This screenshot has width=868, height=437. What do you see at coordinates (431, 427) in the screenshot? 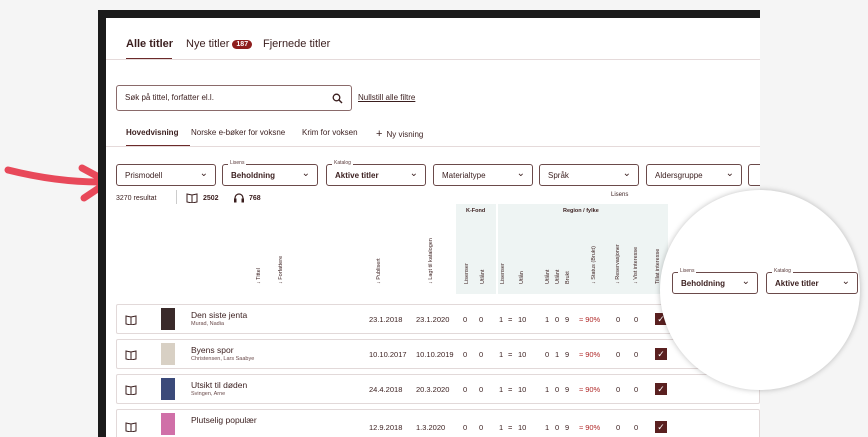
I see `added-date: 1.3.2020` at bounding box center [431, 427].